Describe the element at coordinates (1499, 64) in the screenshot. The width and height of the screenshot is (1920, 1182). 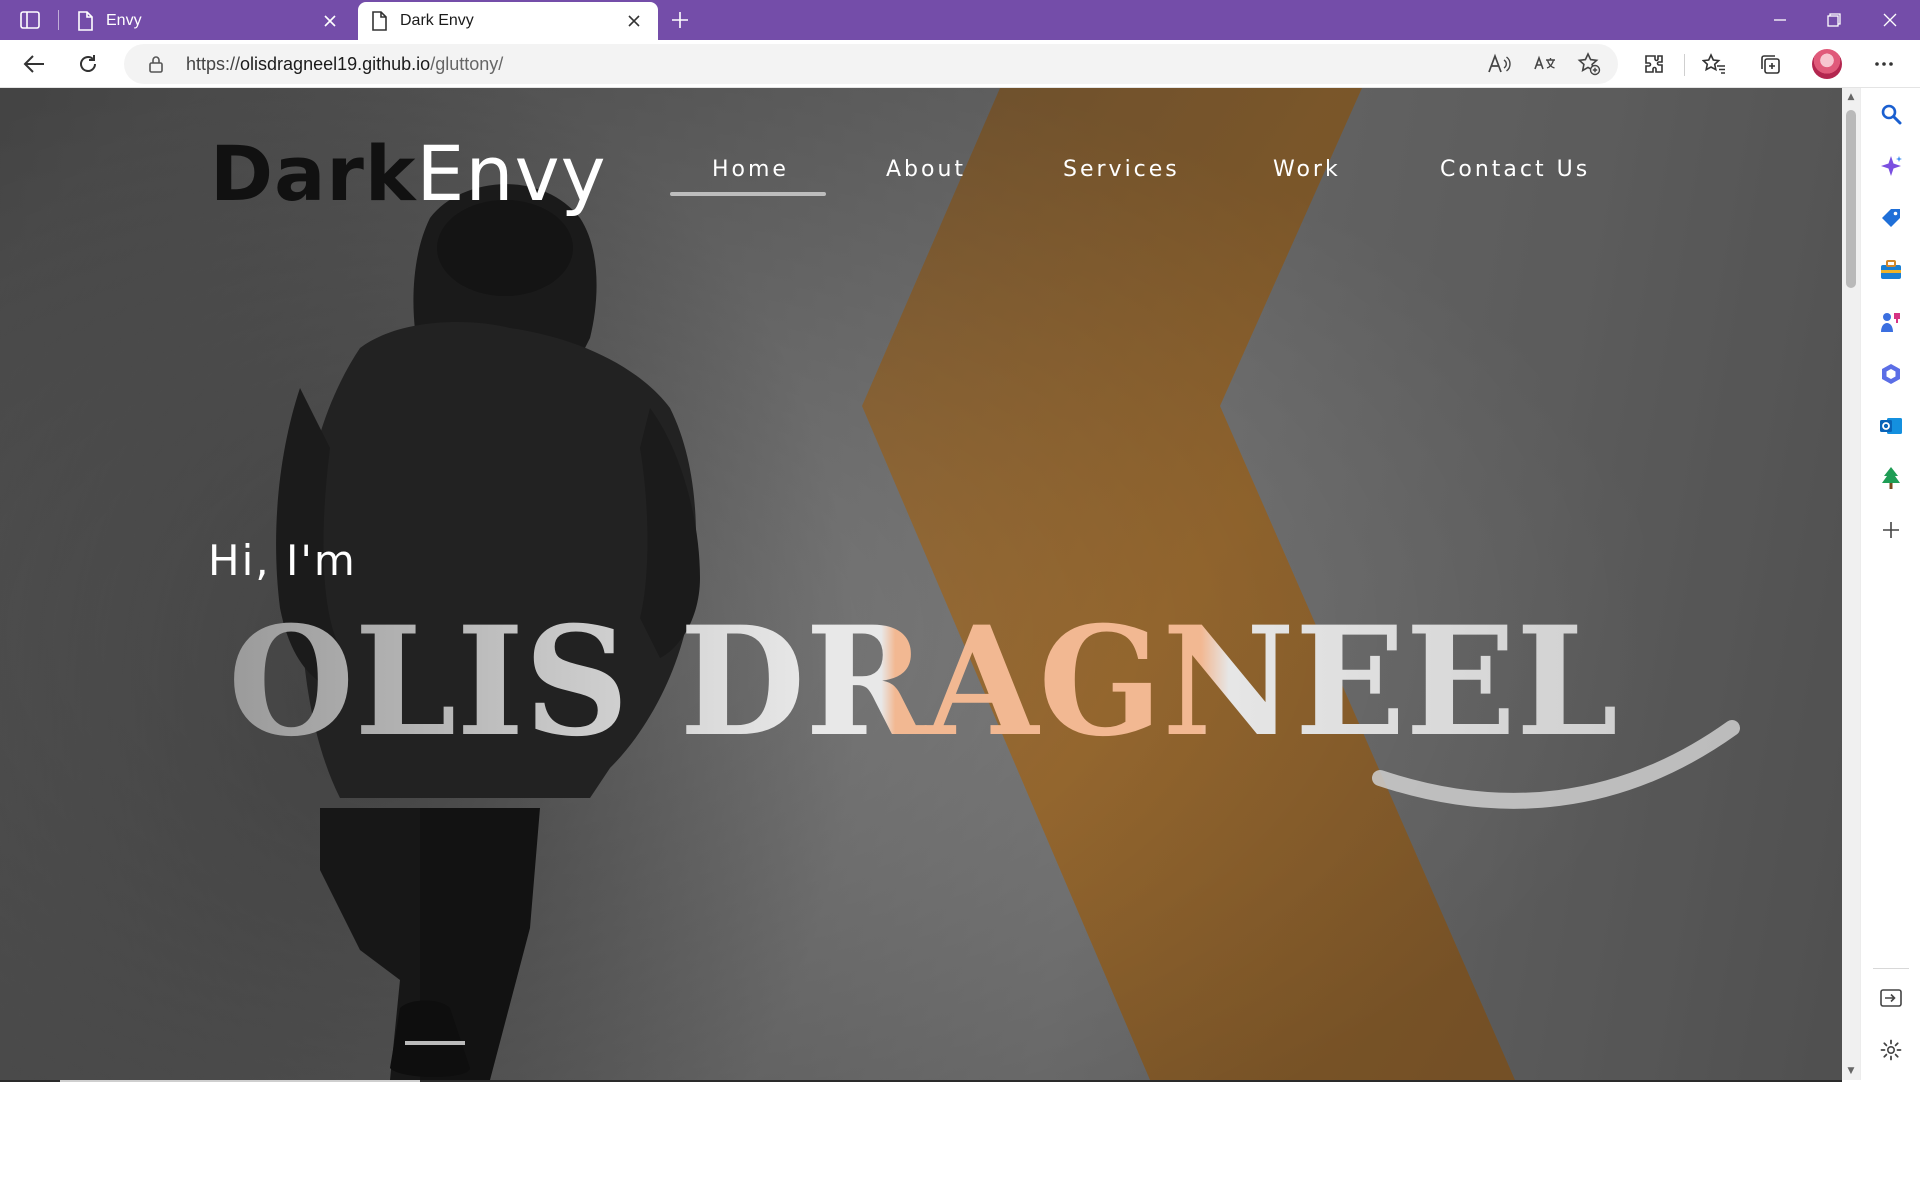
I see `read-aloud-icon` at that location.